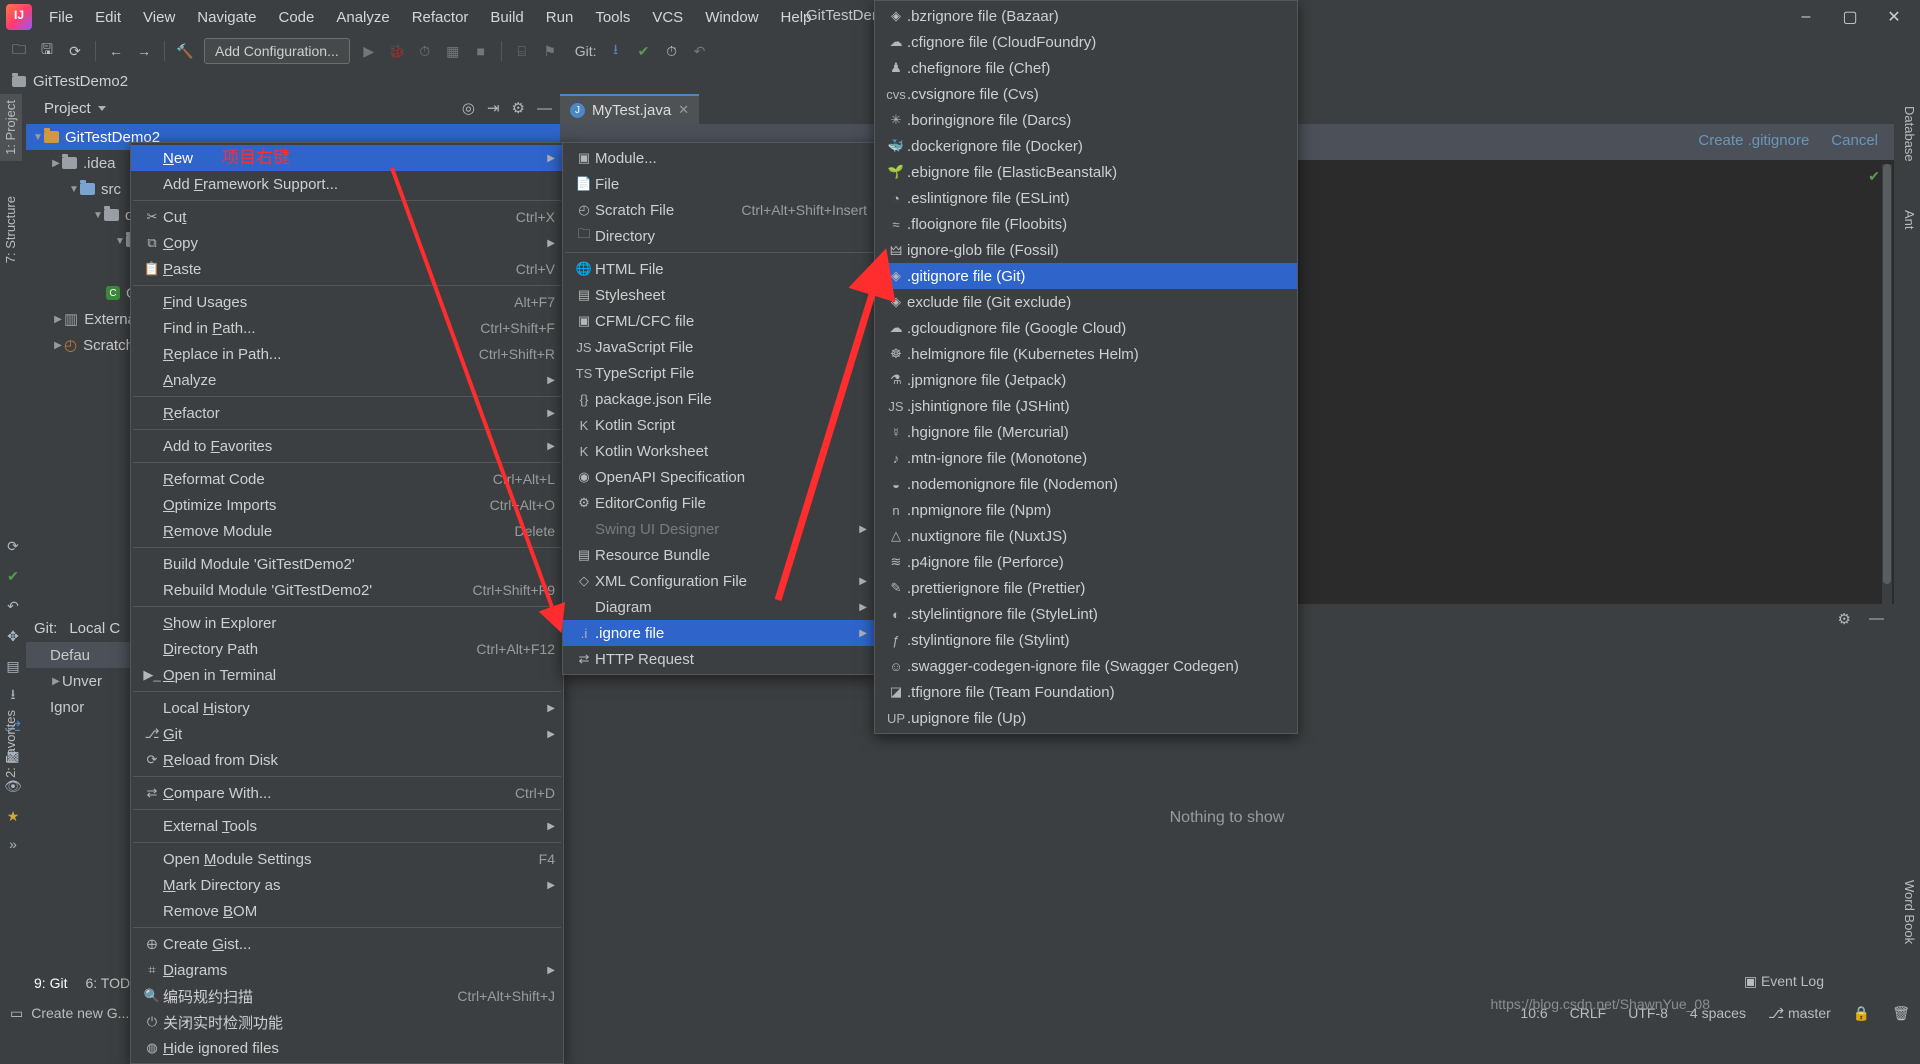 The image size is (1920, 1064). I want to click on menu-item-resource-bundle: ▤ Resource Bundle, so click(719, 555).